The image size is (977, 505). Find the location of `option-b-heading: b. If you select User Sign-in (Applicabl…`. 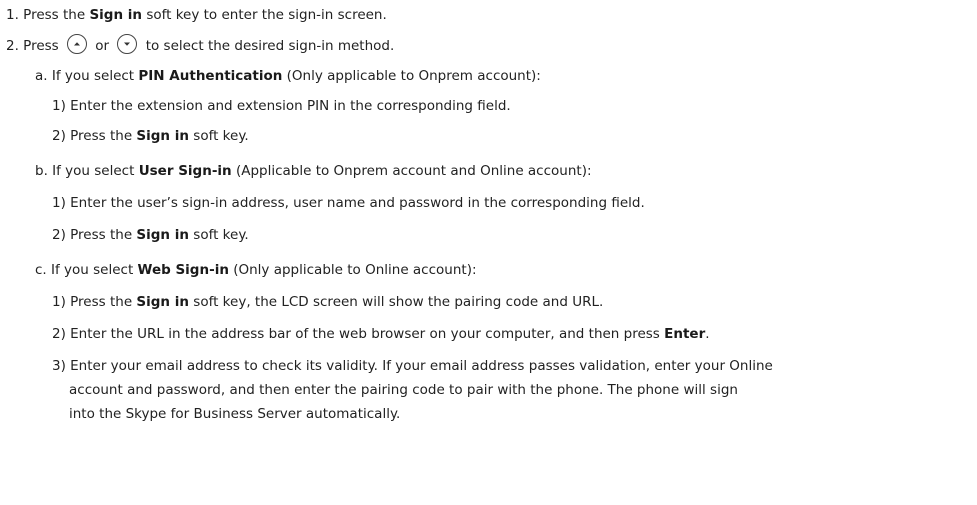

option-b-heading: b. If you select User Sign-in (Applicabl… is located at coordinates (313, 171).